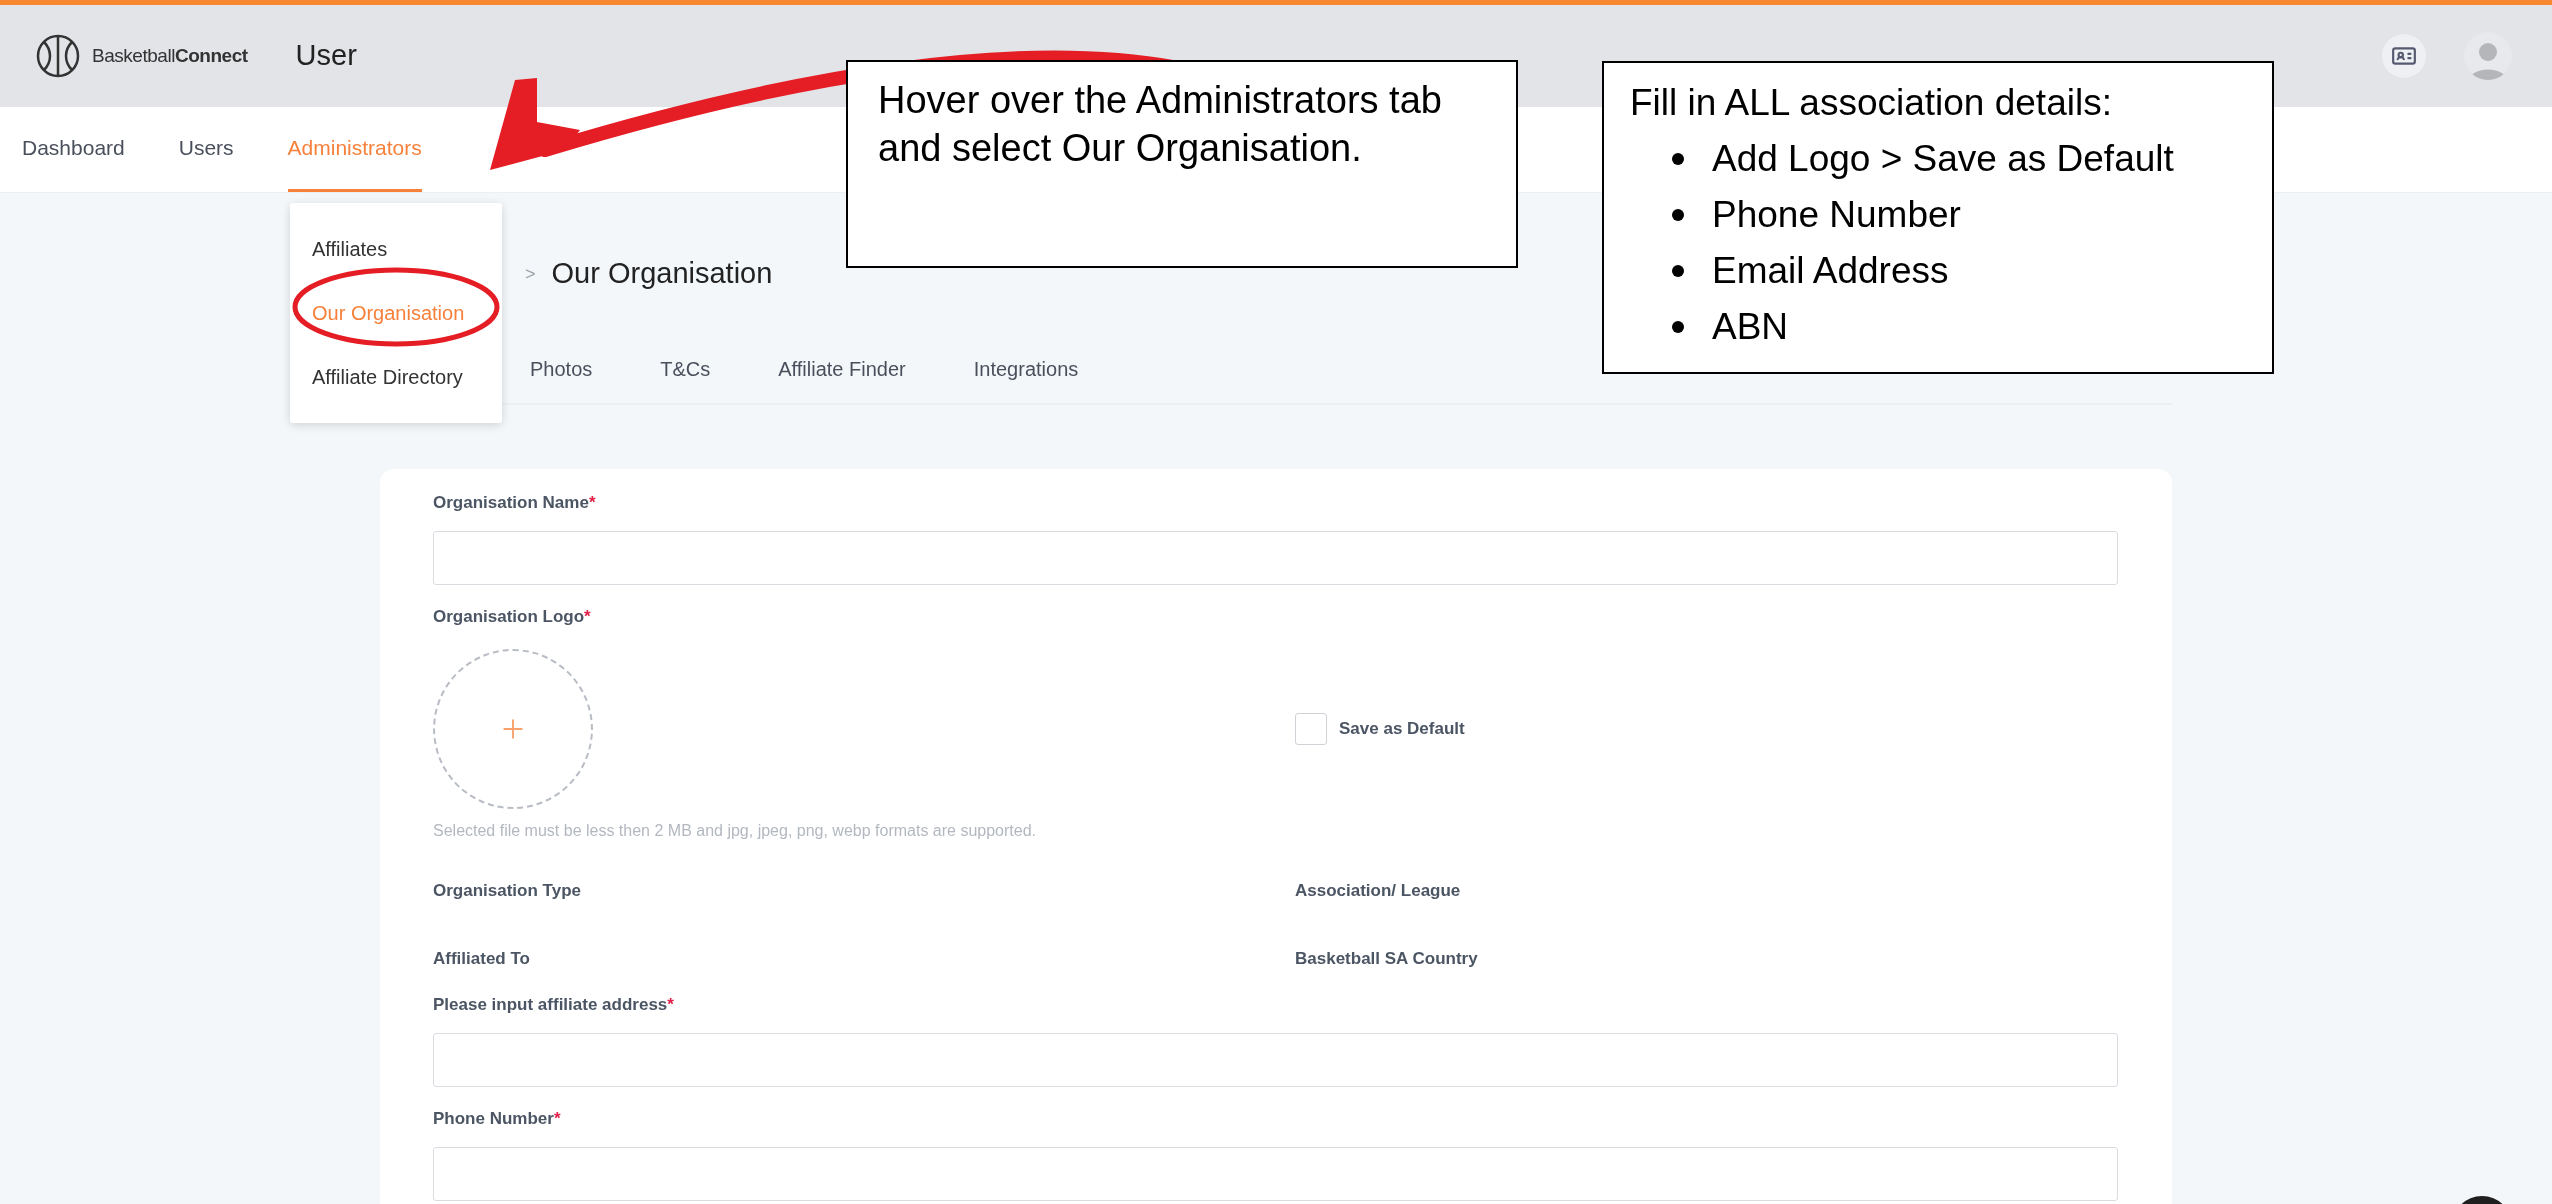 The width and height of the screenshot is (2552, 1204). Describe the element at coordinates (1750, 327) in the screenshot. I see `callout-bullet-text: ABN` at that location.